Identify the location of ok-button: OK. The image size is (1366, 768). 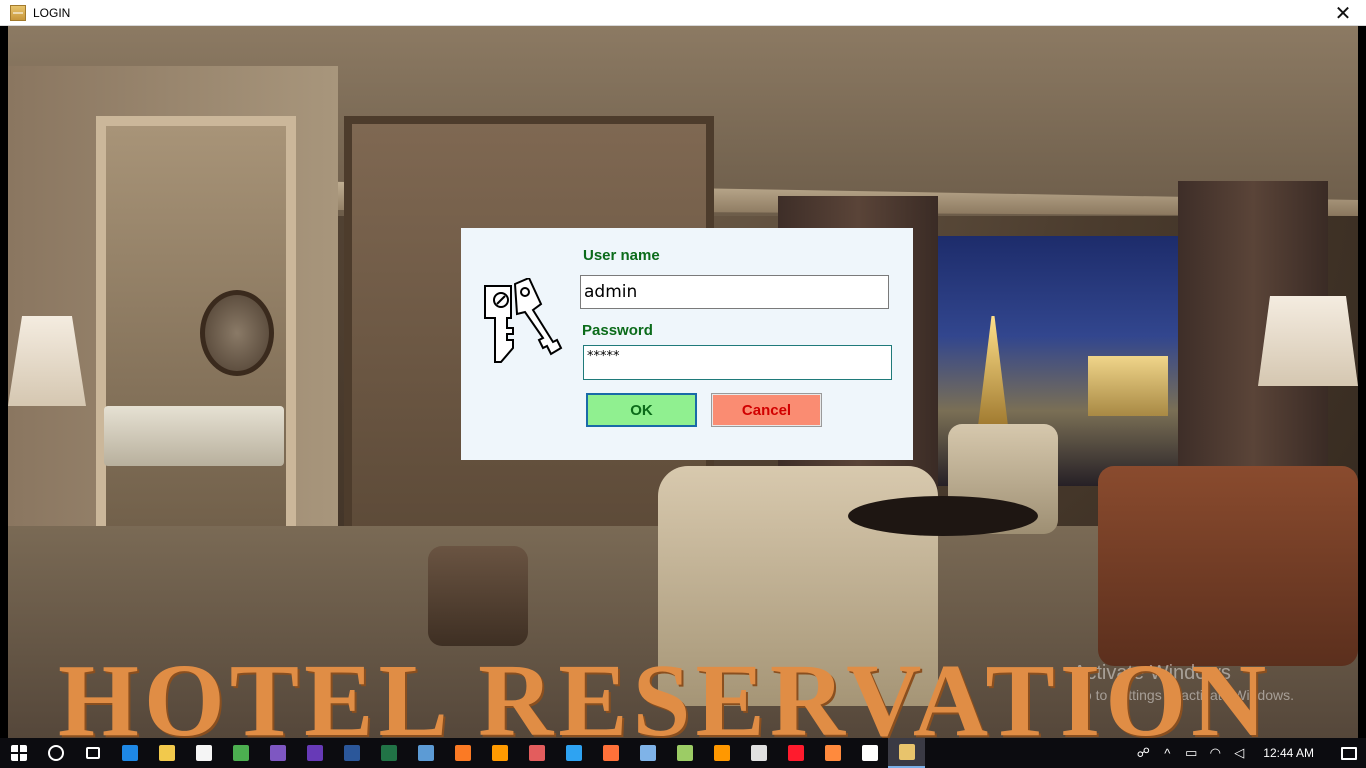
(641, 410).